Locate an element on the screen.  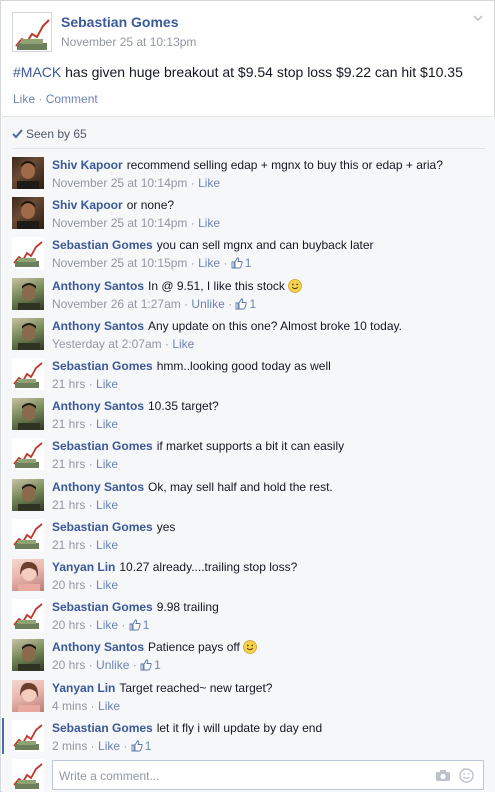
post-timestamp: November 25 at 10:13pm is located at coordinates (128, 42).